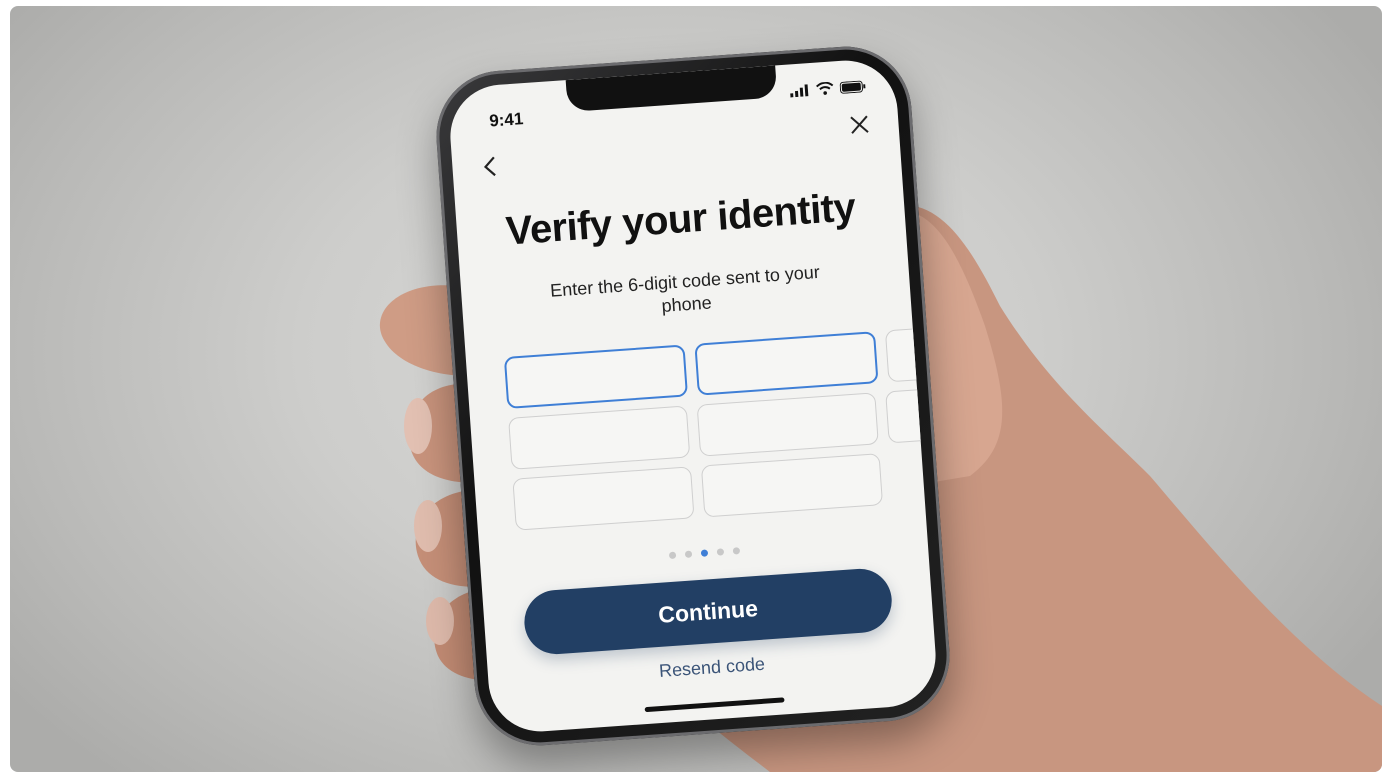 Image resolution: width=1390 pixels, height=778 pixels. I want to click on code-input-grid, so click(721, 428).